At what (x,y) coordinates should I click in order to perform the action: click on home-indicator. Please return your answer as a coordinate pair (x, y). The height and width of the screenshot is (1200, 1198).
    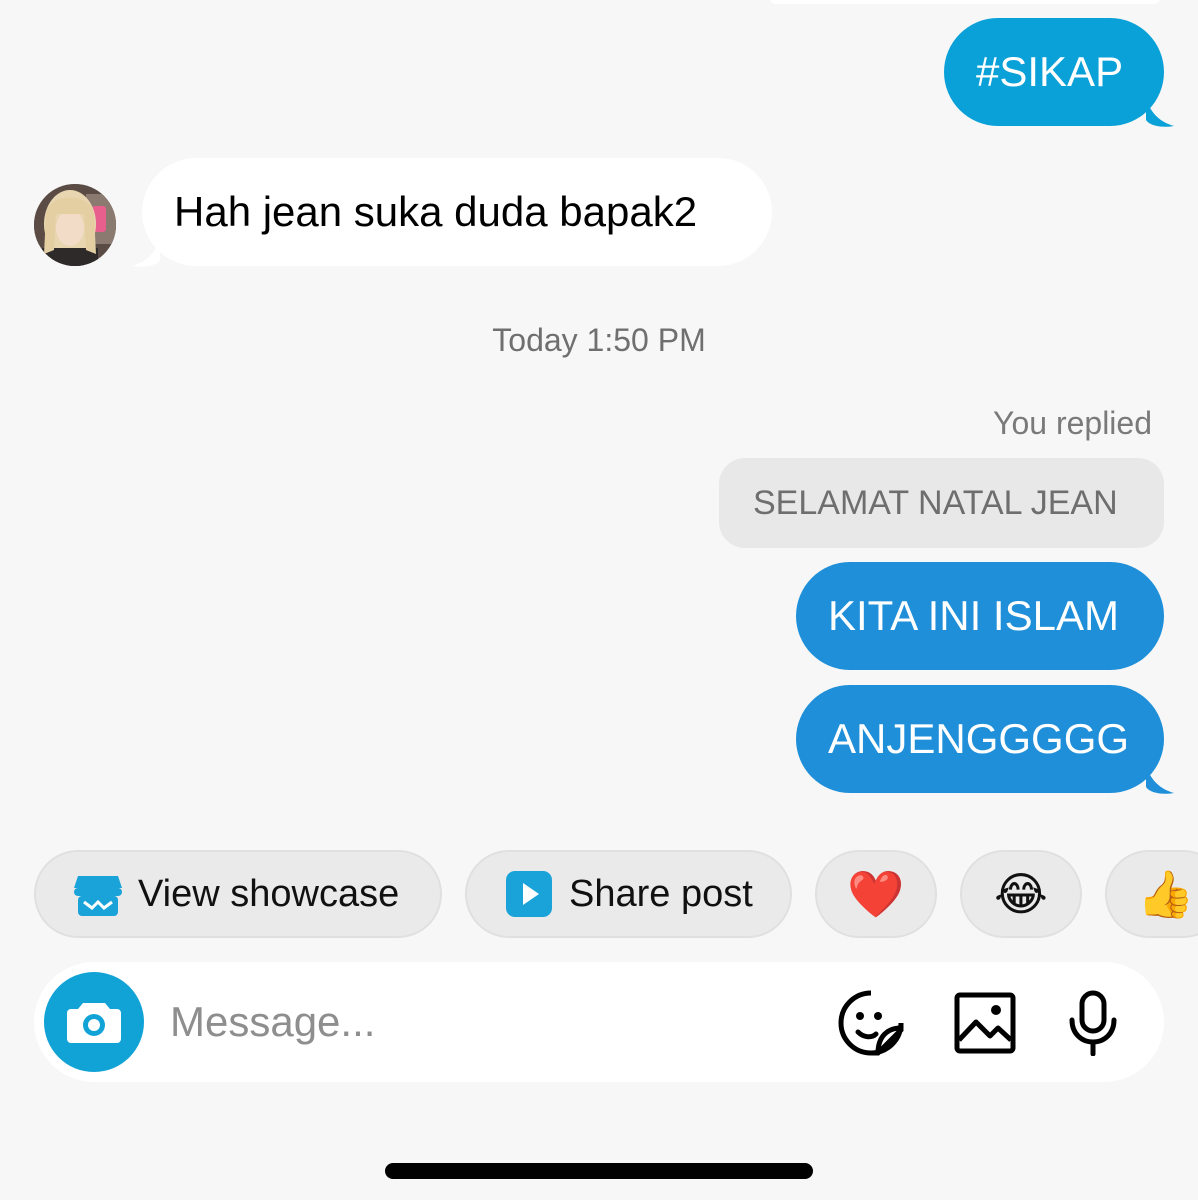
    Looking at the image, I should click on (599, 1171).